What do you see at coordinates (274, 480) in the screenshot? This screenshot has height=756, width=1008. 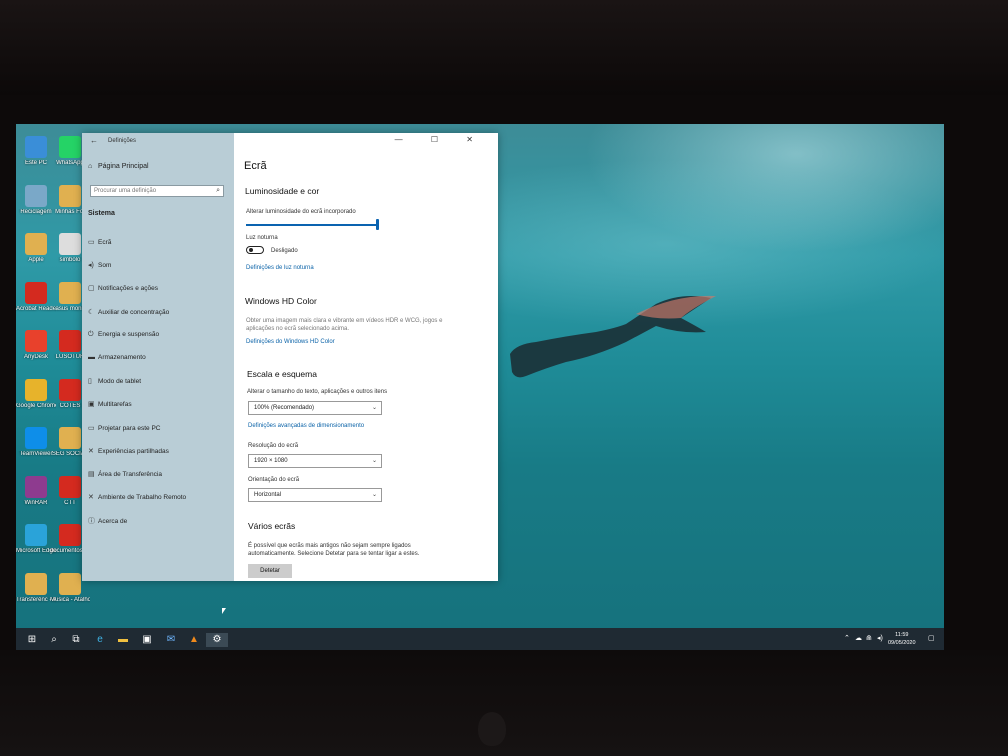 I see `orientation-label: Orientação do ecrã` at bounding box center [274, 480].